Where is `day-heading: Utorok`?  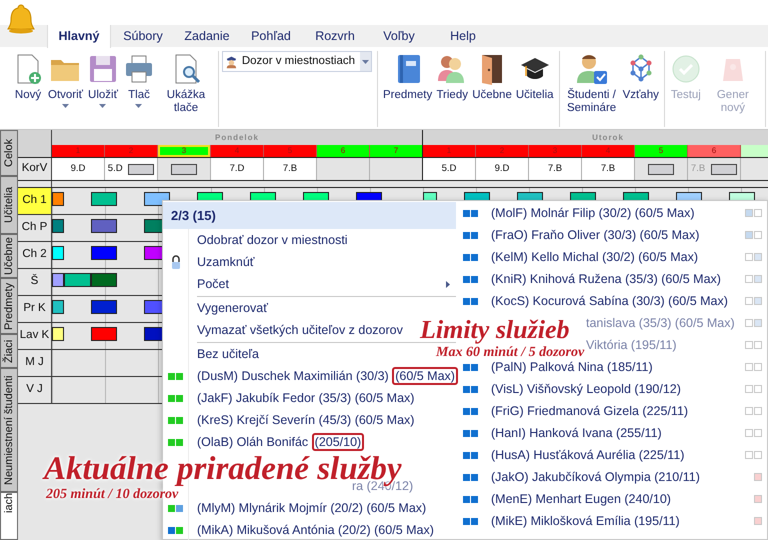
day-heading: Utorok is located at coordinates (595, 137).